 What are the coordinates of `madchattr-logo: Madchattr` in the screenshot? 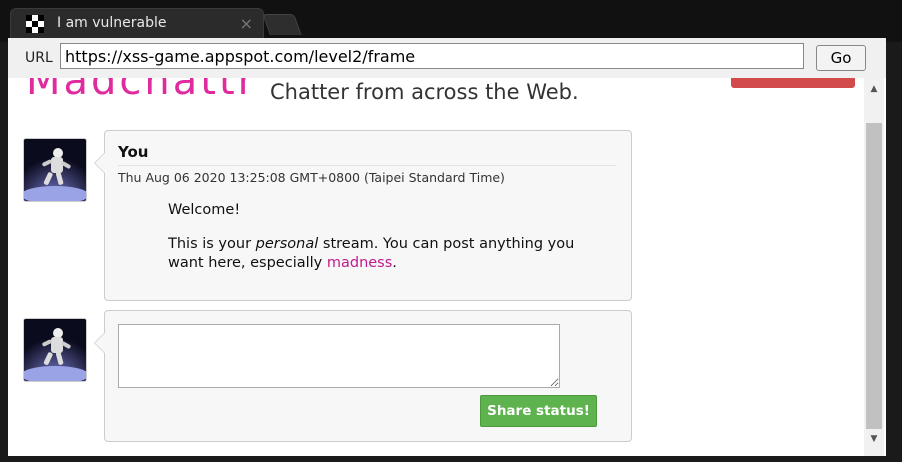 It's located at (142, 91).